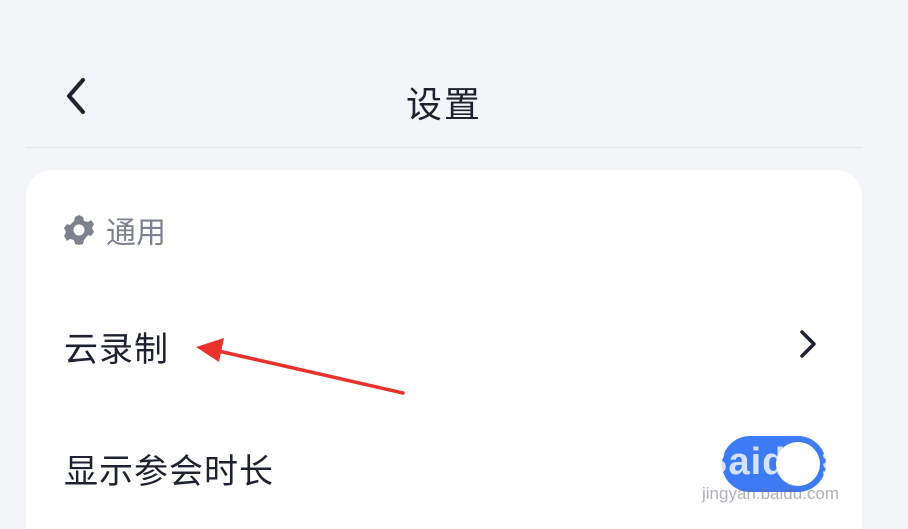 This screenshot has height=529, width=908. I want to click on meeting-duration-toggle, so click(774, 464).